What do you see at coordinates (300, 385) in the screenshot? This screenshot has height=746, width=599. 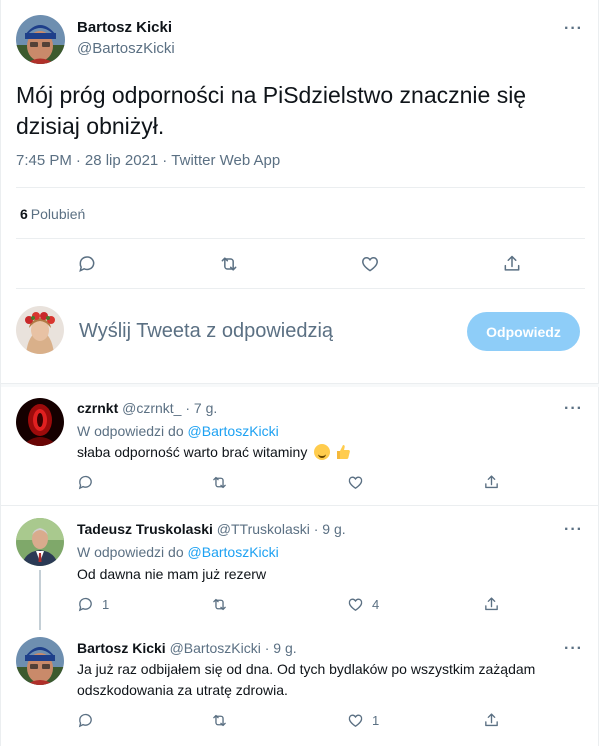 I see `section-divider` at bounding box center [300, 385].